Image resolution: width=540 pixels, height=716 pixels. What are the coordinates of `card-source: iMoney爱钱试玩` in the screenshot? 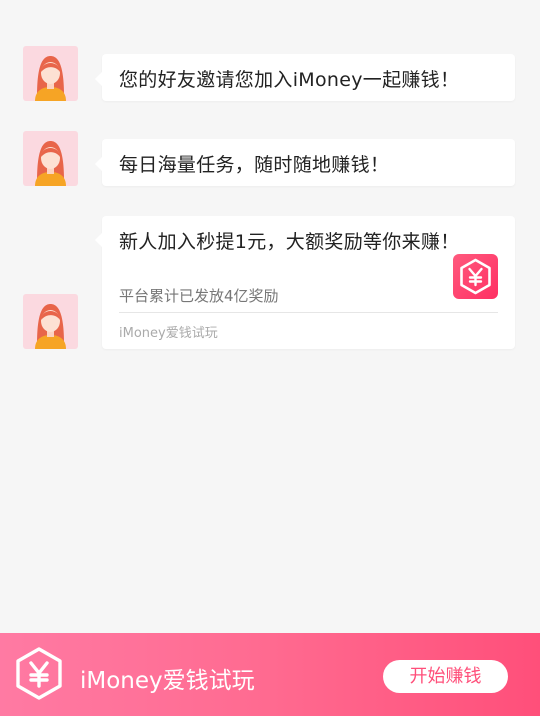 It's located at (168, 333).